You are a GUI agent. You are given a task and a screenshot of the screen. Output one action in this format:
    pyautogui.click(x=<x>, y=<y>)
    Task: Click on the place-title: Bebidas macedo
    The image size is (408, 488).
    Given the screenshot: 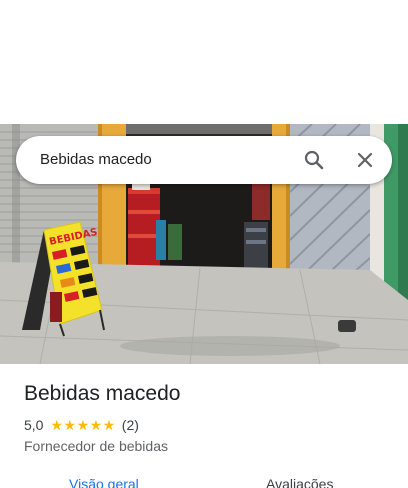 What is the action you would take?
    pyautogui.click(x=102, y=393)
    